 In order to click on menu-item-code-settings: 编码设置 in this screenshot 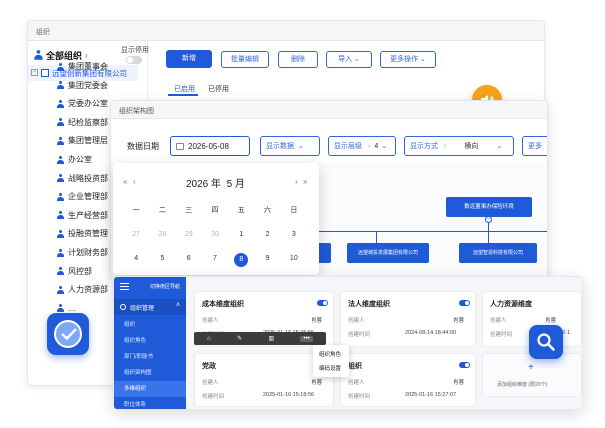, I will do `click(330, 368)`.